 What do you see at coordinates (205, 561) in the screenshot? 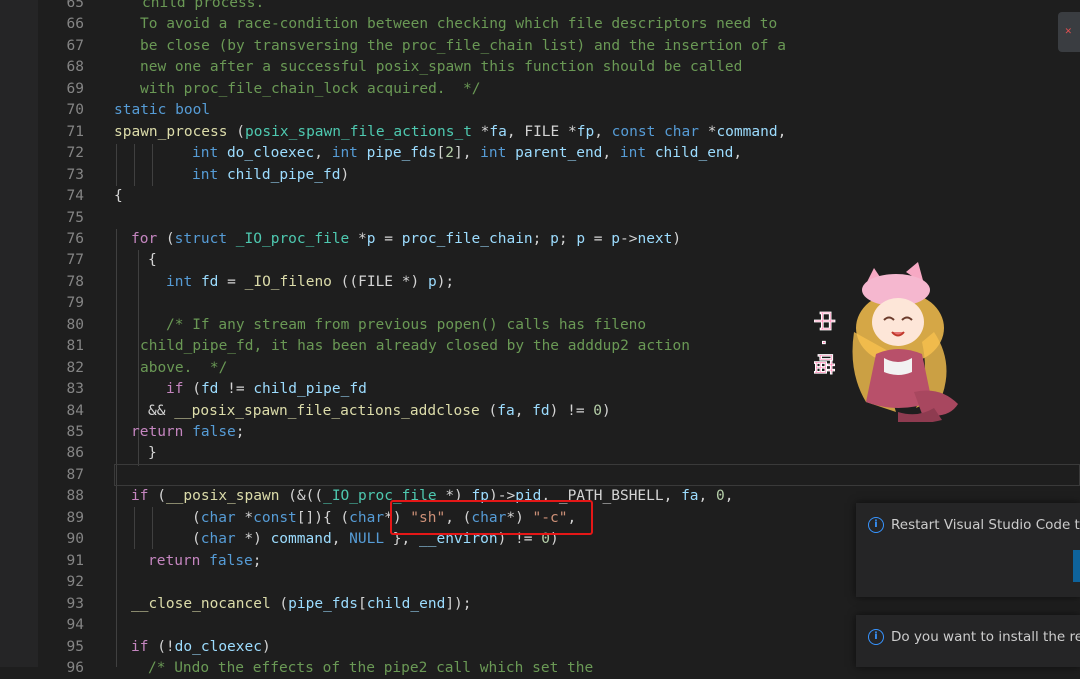
I see `line-code: return false;` at bounding box center [205, 561].